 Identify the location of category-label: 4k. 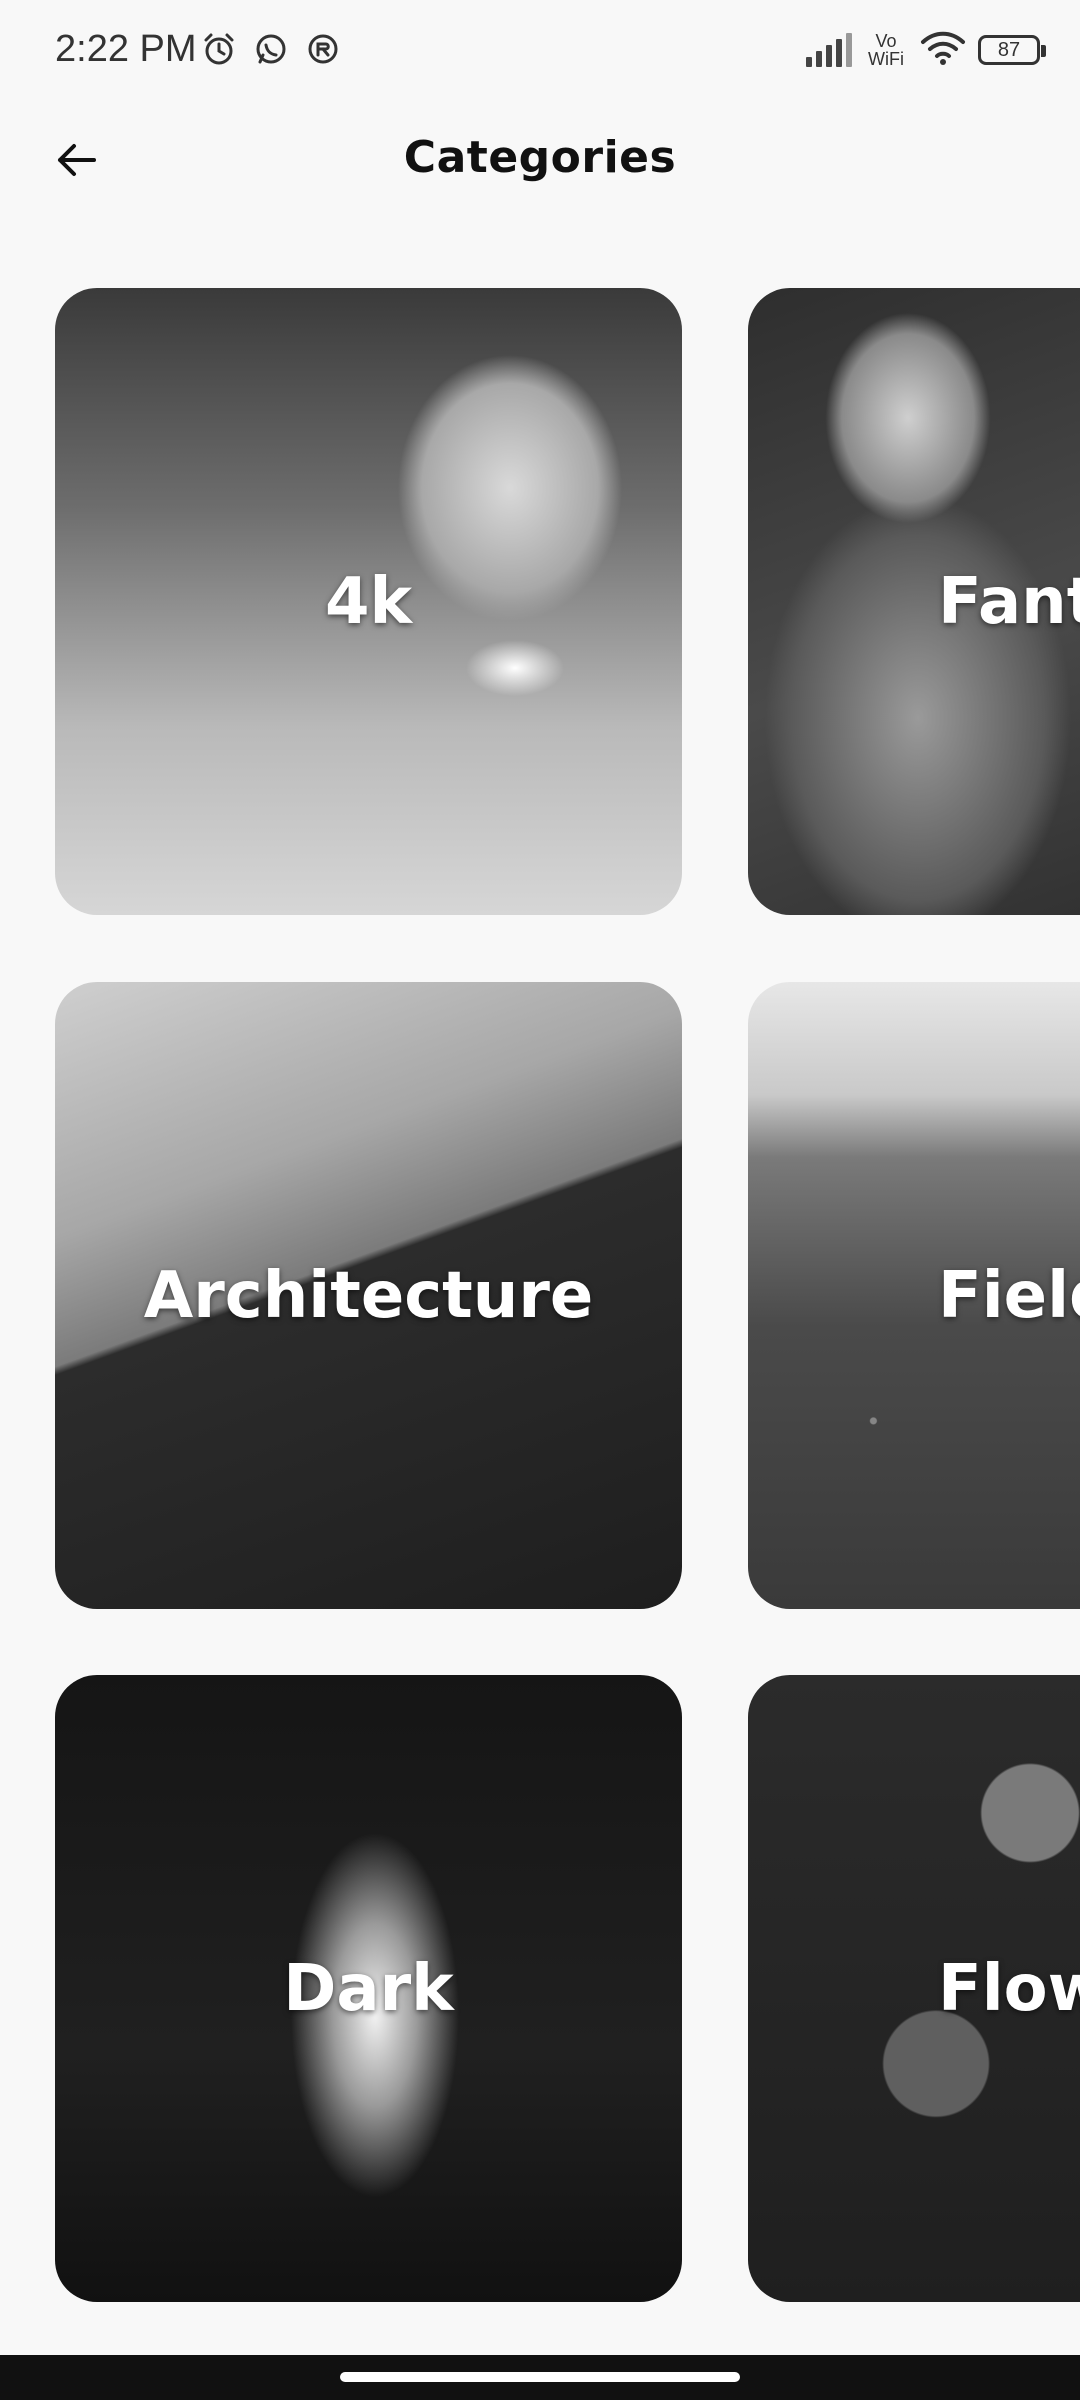
(368, 601).